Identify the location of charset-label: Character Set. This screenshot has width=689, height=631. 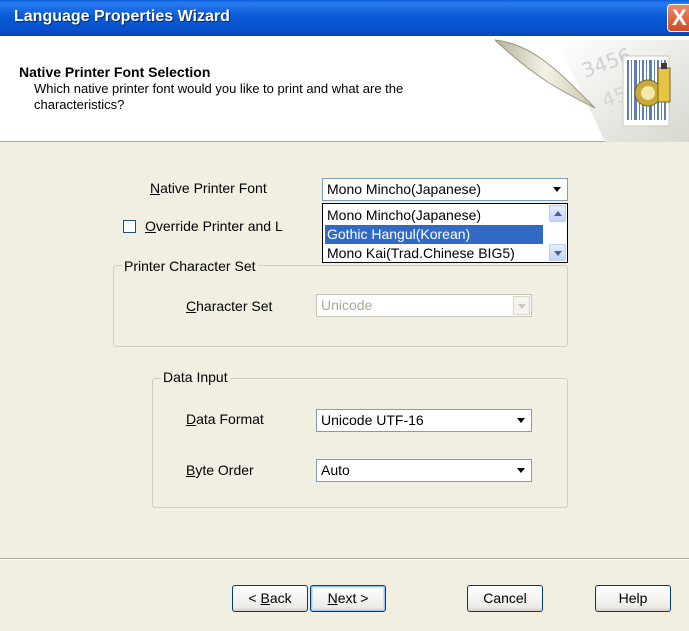
(229, 306).